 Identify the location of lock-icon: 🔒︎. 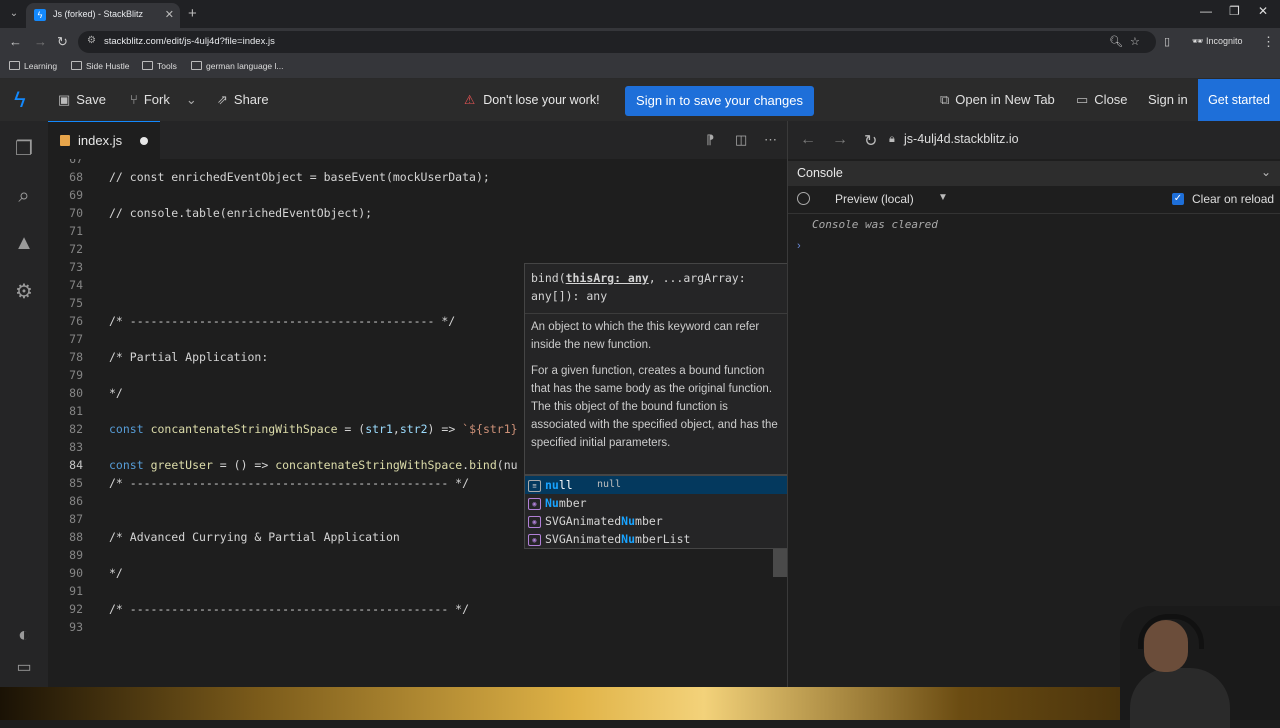
(892, 139).